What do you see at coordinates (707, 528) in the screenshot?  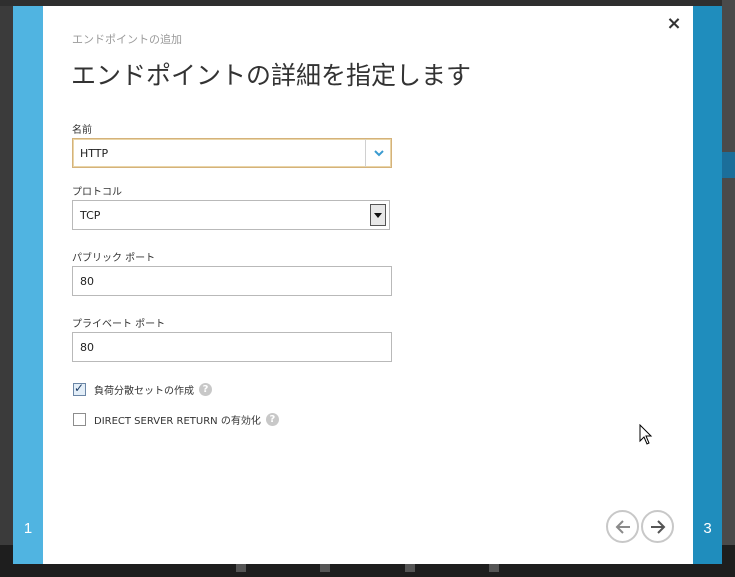 I see `step-number-next: 3` at bounding box center [707, 528].